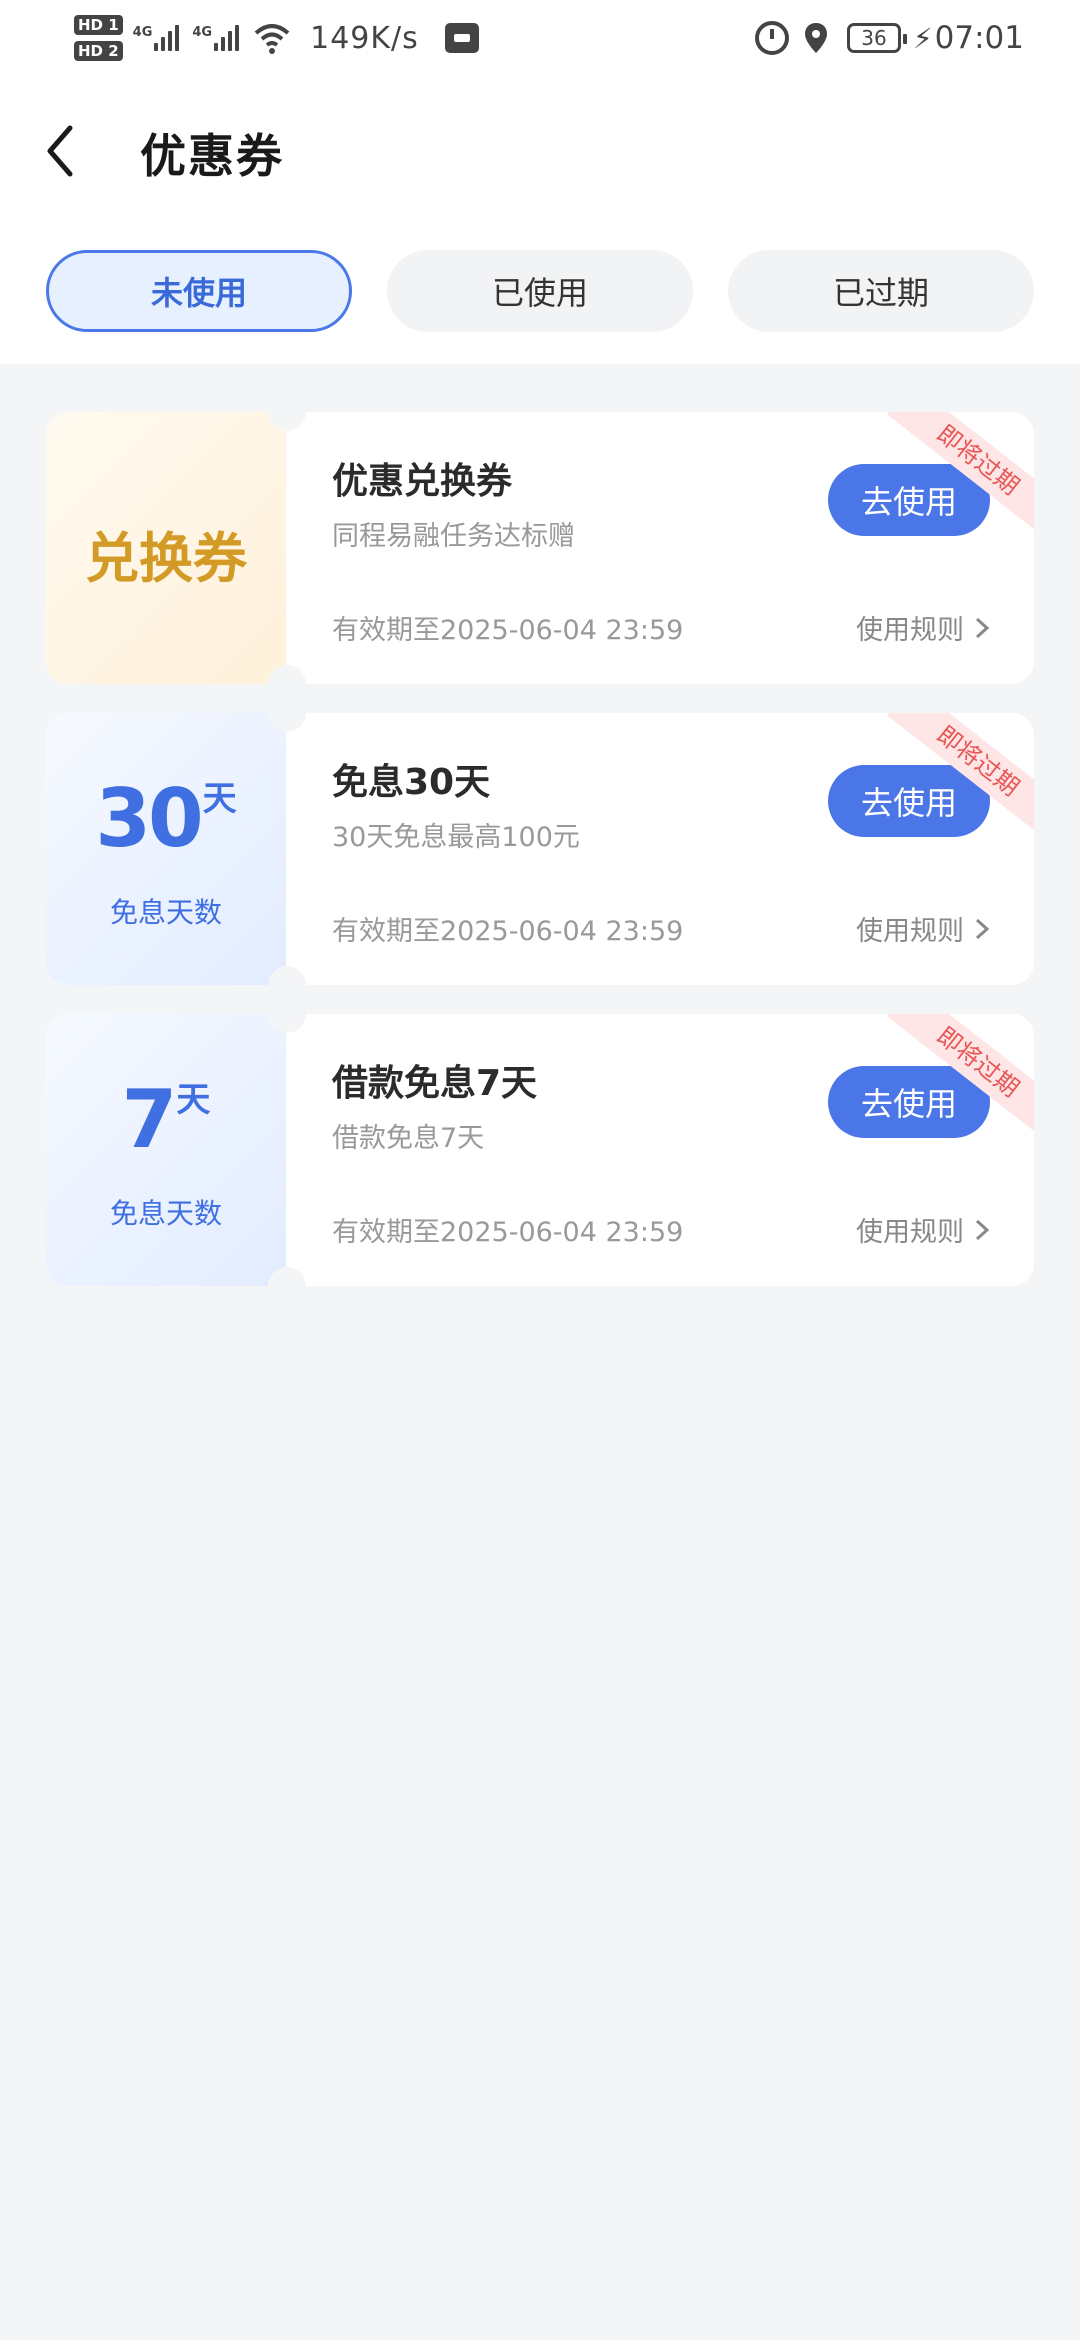  Describe the element at coordinates (166, 558) in the screenshot. I see `coupon-stub-text: 兑换券` at that location.